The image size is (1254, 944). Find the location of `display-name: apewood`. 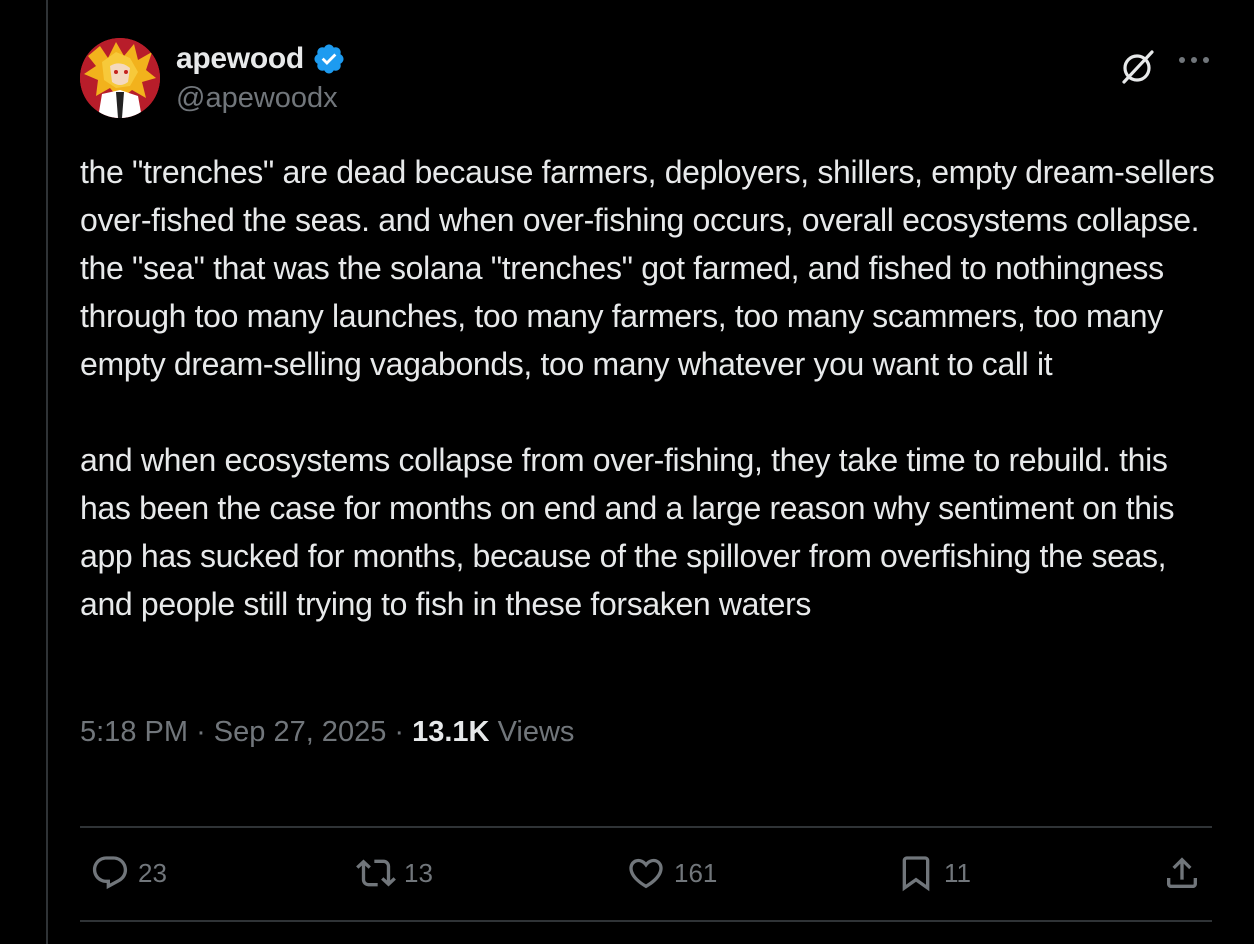

display-name: apewood is located at coordinates (240, 59).